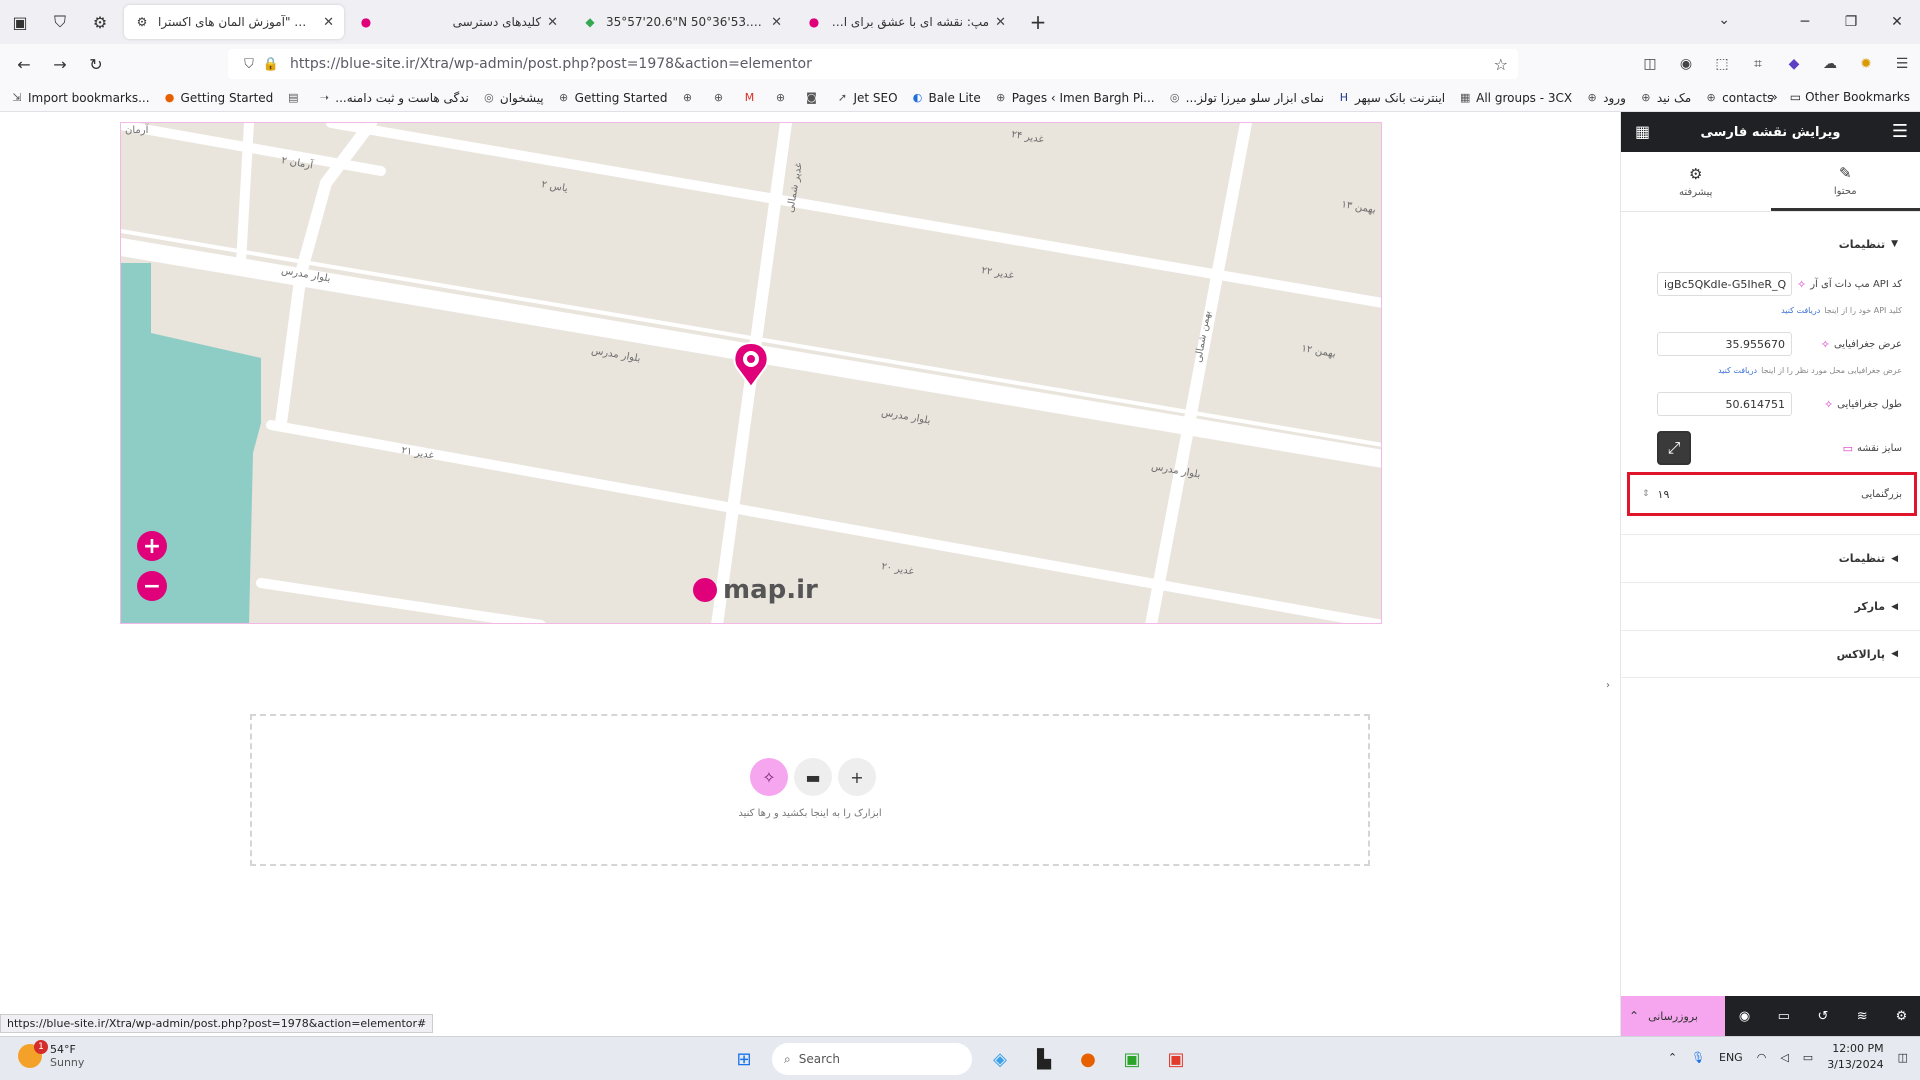 The image size is (1920, 1080). Describe the element at coordinates (1650, 64) in the screenshot. I see `pocket-icon: ◫` at that location.